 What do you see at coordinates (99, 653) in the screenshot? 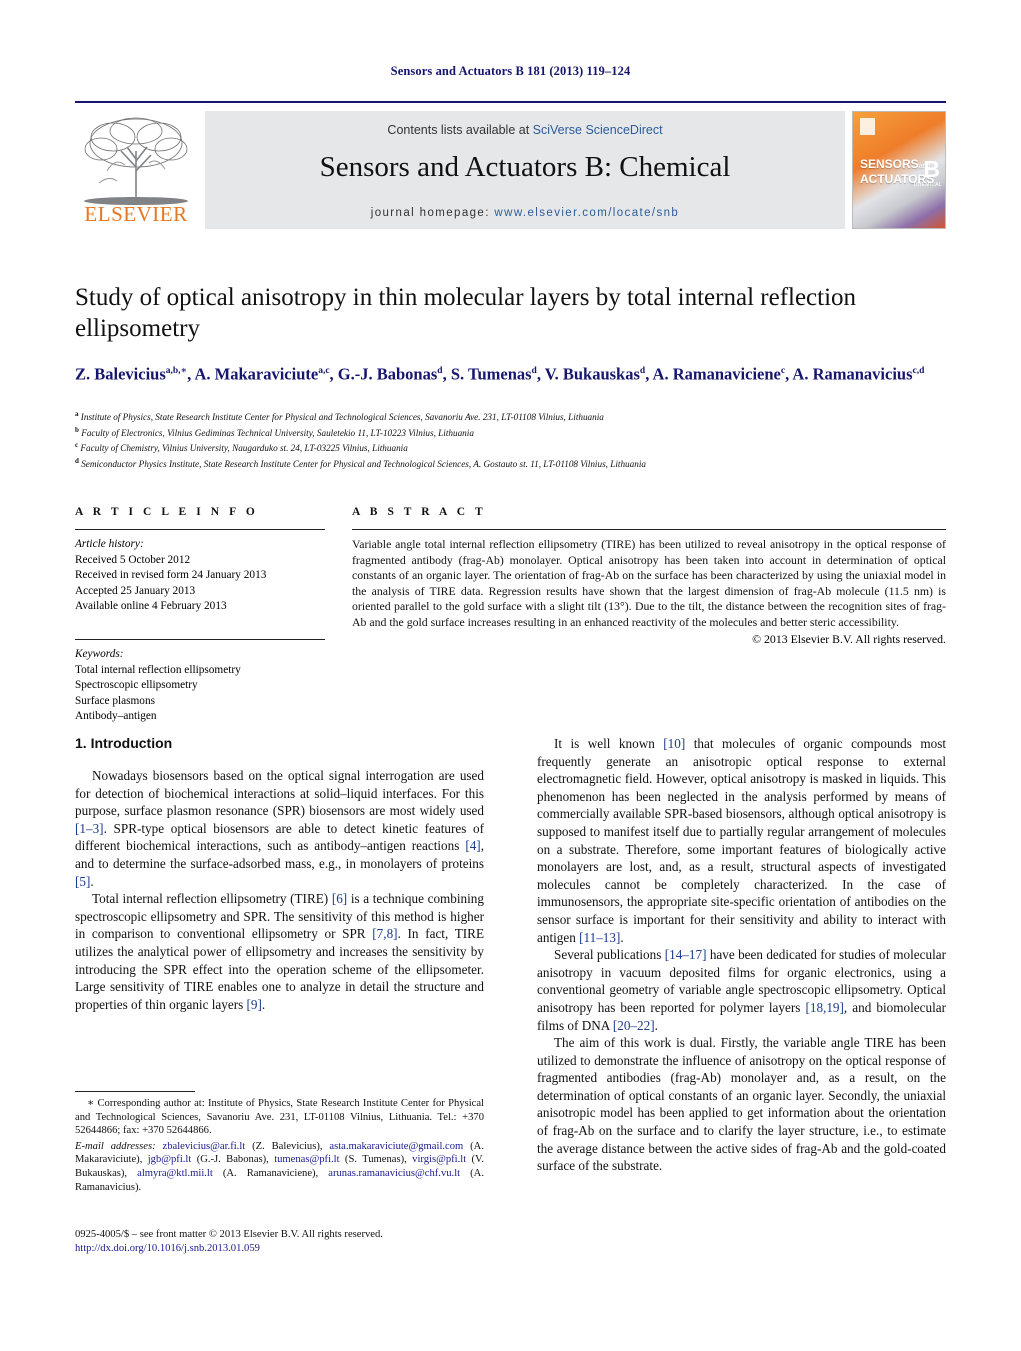
I see `keywords-label: Keywords:` at bounding box center [99, 653].